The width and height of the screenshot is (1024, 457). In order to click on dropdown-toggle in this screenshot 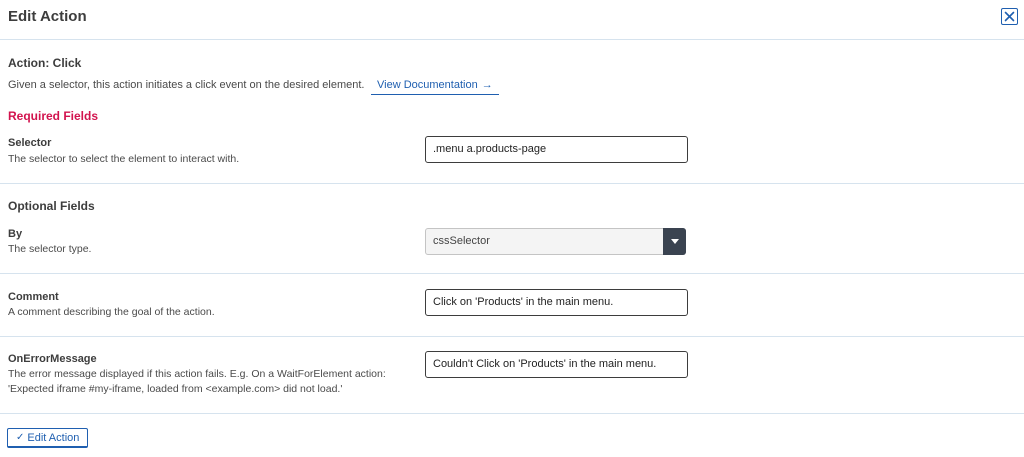, I will do `click(674, 241)`.